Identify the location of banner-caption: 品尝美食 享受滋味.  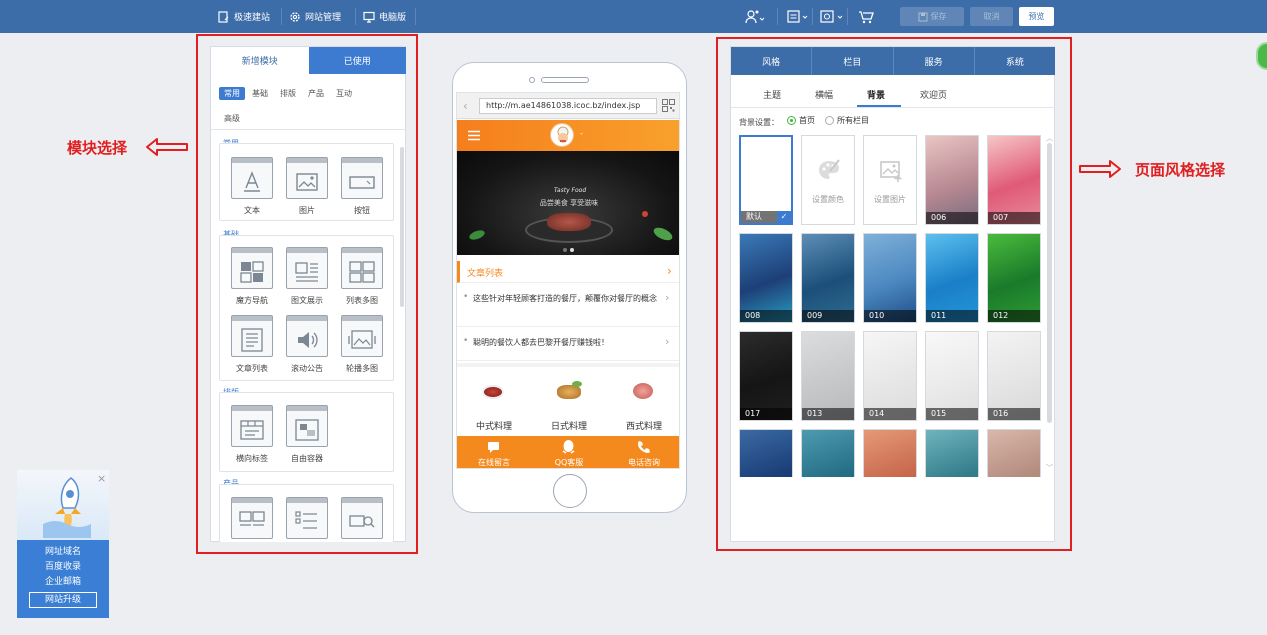
(569, 203).